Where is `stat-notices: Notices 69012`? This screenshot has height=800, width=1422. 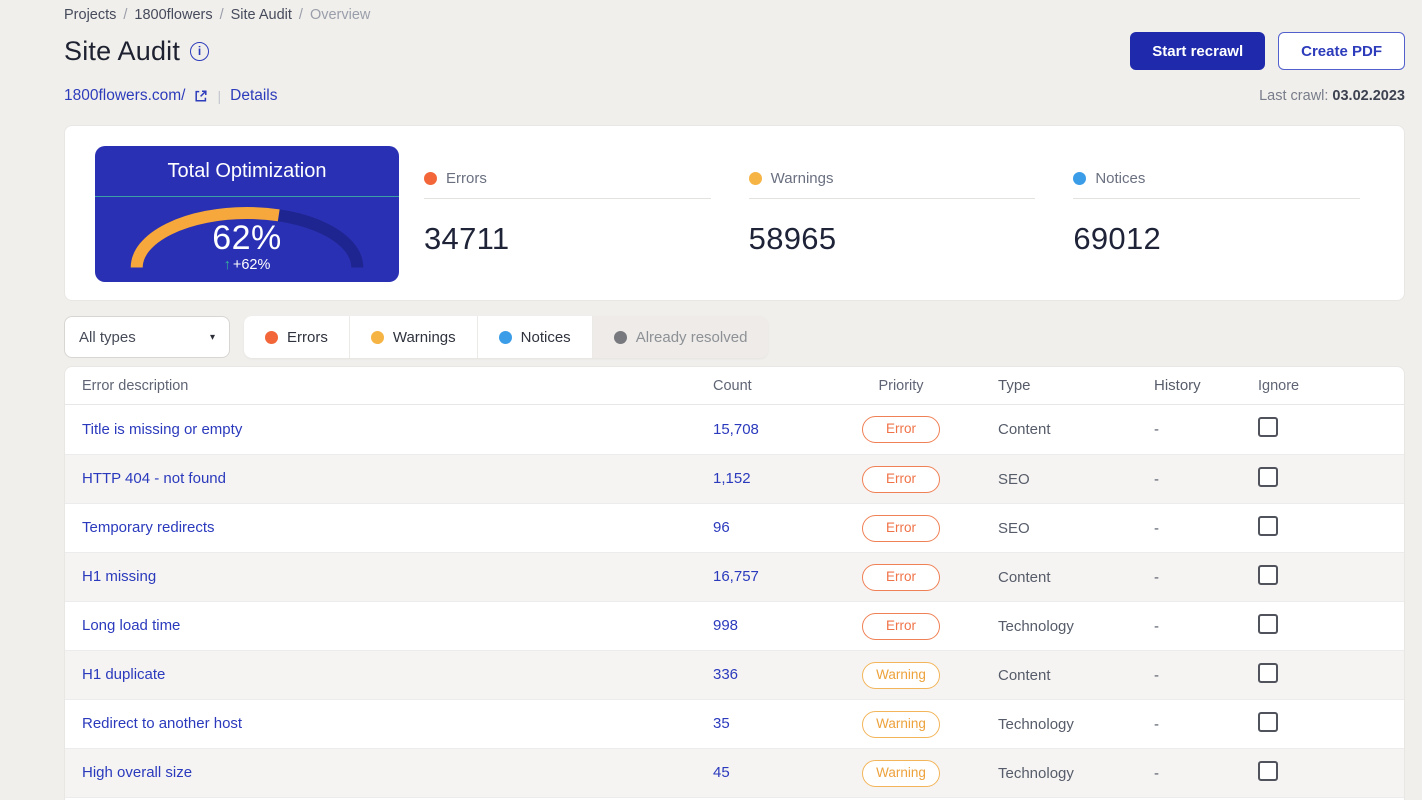 stat-notices: Notices 69012 is located at coordinates (1217, 225).